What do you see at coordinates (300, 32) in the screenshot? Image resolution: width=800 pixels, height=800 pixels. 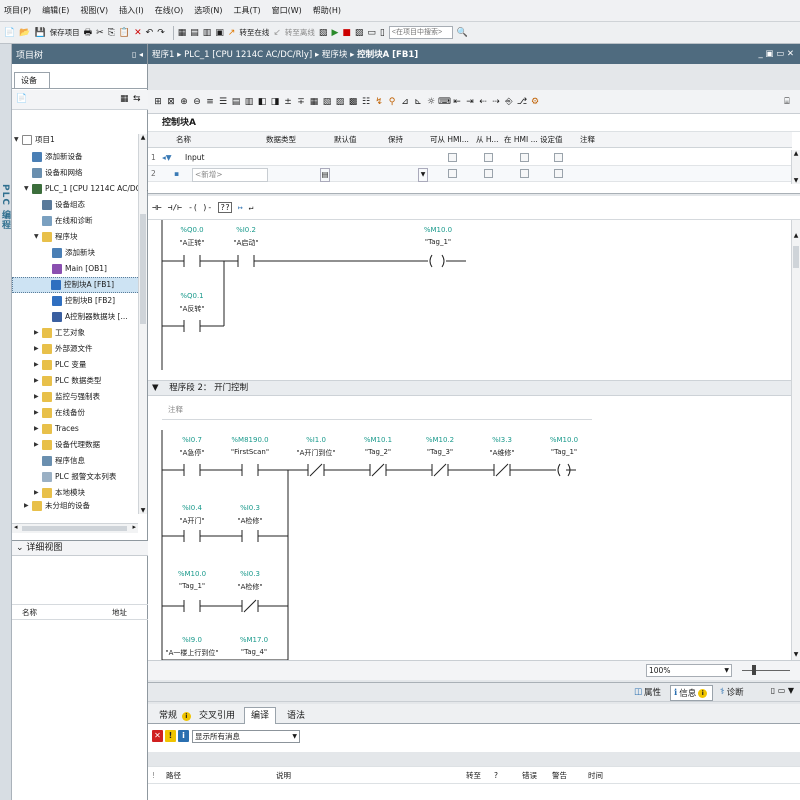 I see `go-offline-button: 转至离线` at bounding box center [300, 32].